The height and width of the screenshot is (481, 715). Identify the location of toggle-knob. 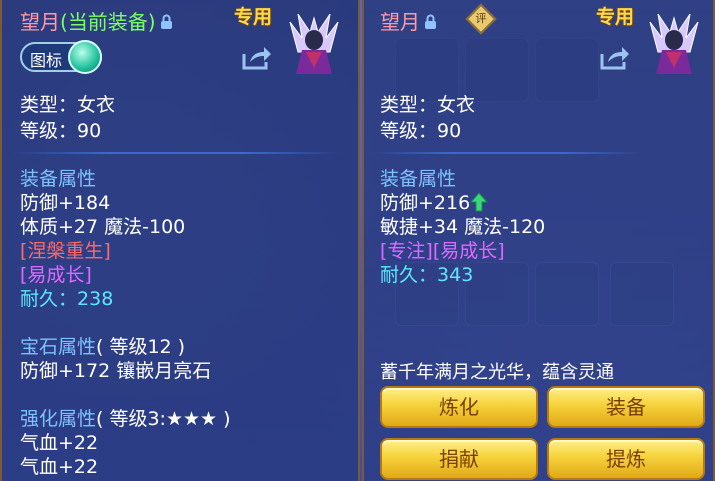
(85, 57).